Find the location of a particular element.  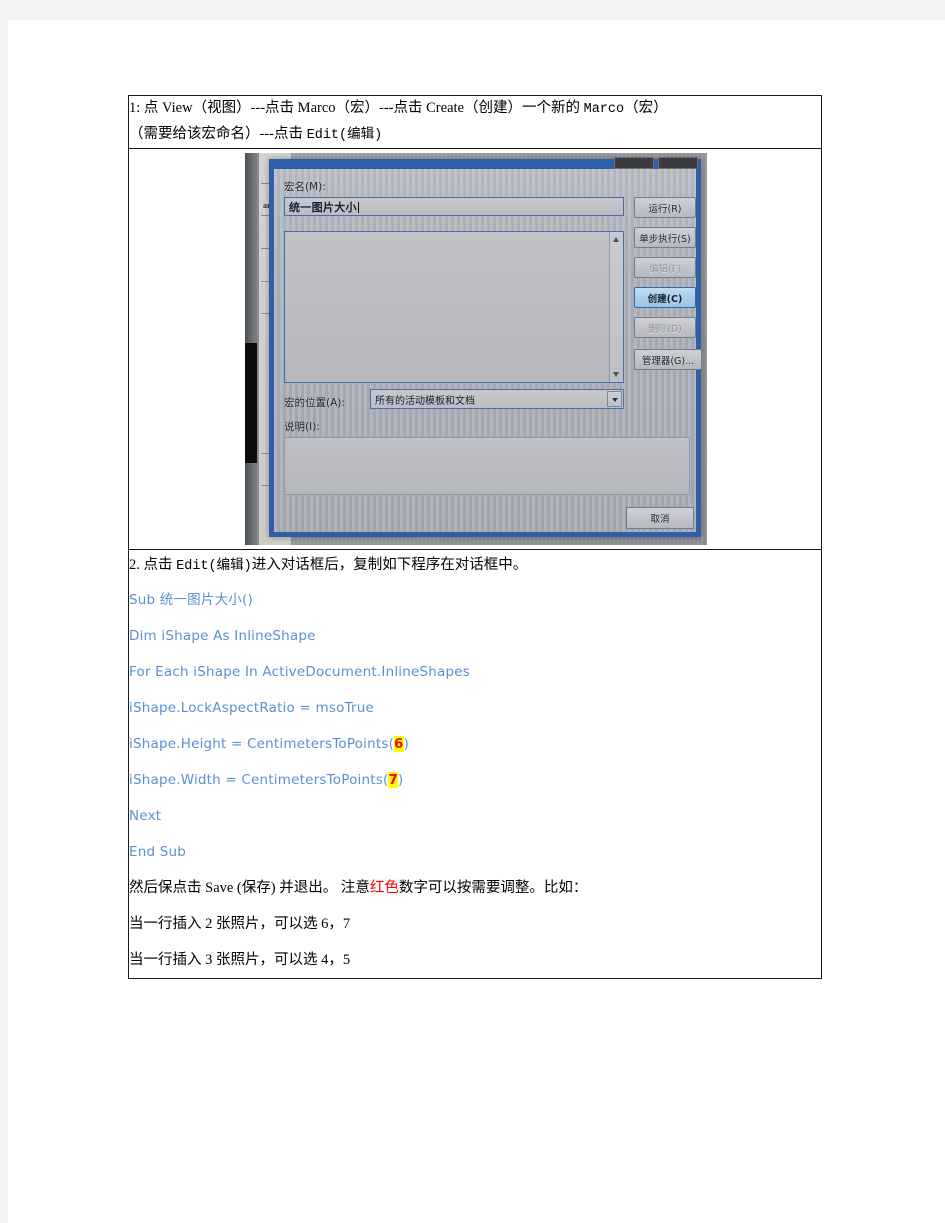

code-line-2: Dim iShape As InlineShape is located at coordinates (222, 636).